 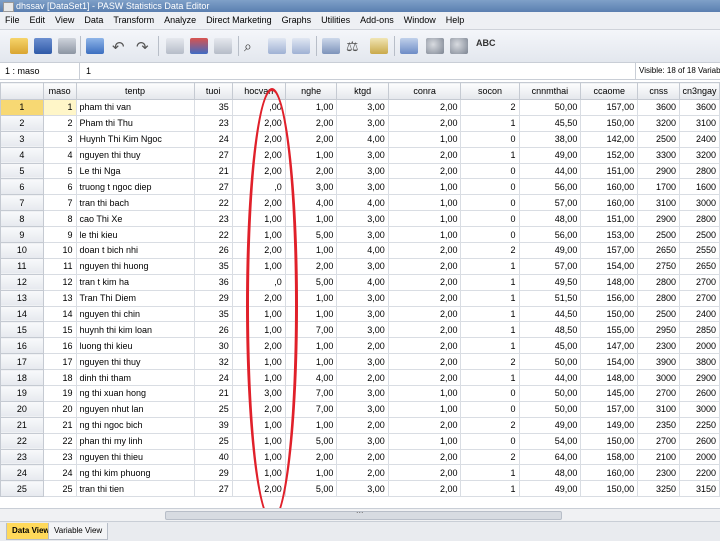 I want to click on cell-ktgd: 2,00, so click(x=362, y=457).